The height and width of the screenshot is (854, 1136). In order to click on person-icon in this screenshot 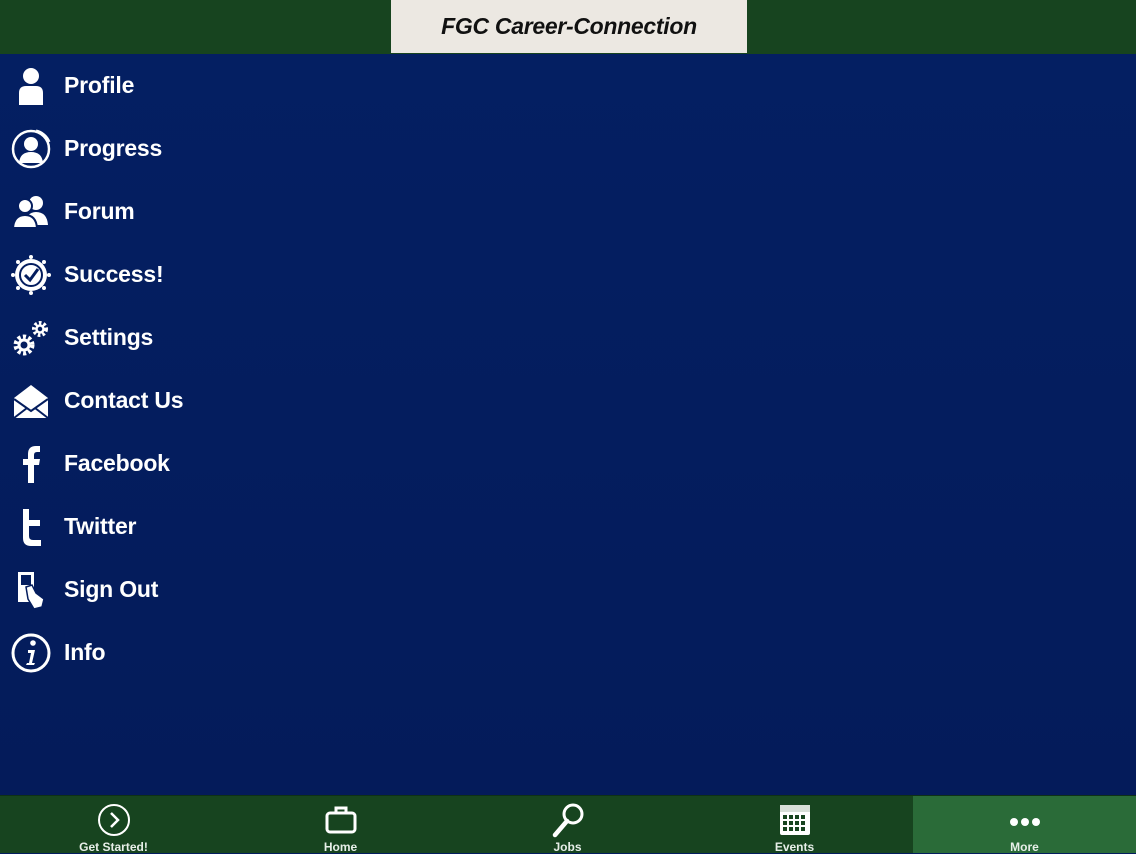, I will do `click(31, 86)`.